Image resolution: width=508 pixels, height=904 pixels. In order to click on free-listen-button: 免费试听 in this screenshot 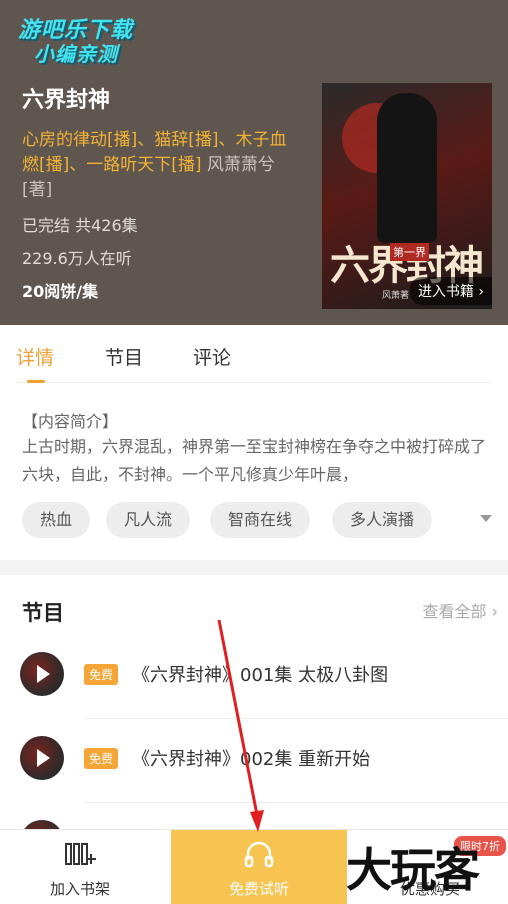, I will do `click(259, 867)`.